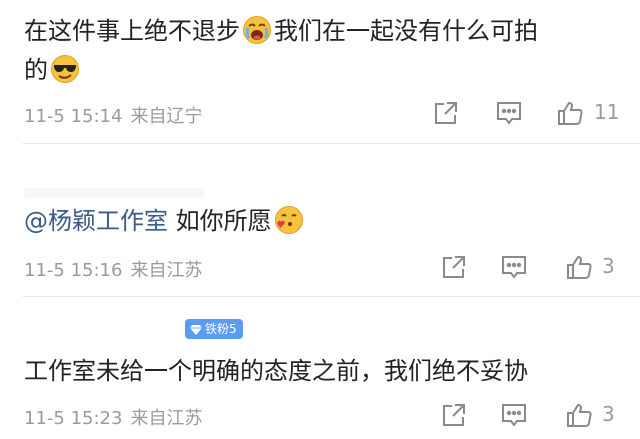  Describe the element at coordinates (257, 35) in the screenshot. I see `crying-loudly-emoji-icon` at that location.